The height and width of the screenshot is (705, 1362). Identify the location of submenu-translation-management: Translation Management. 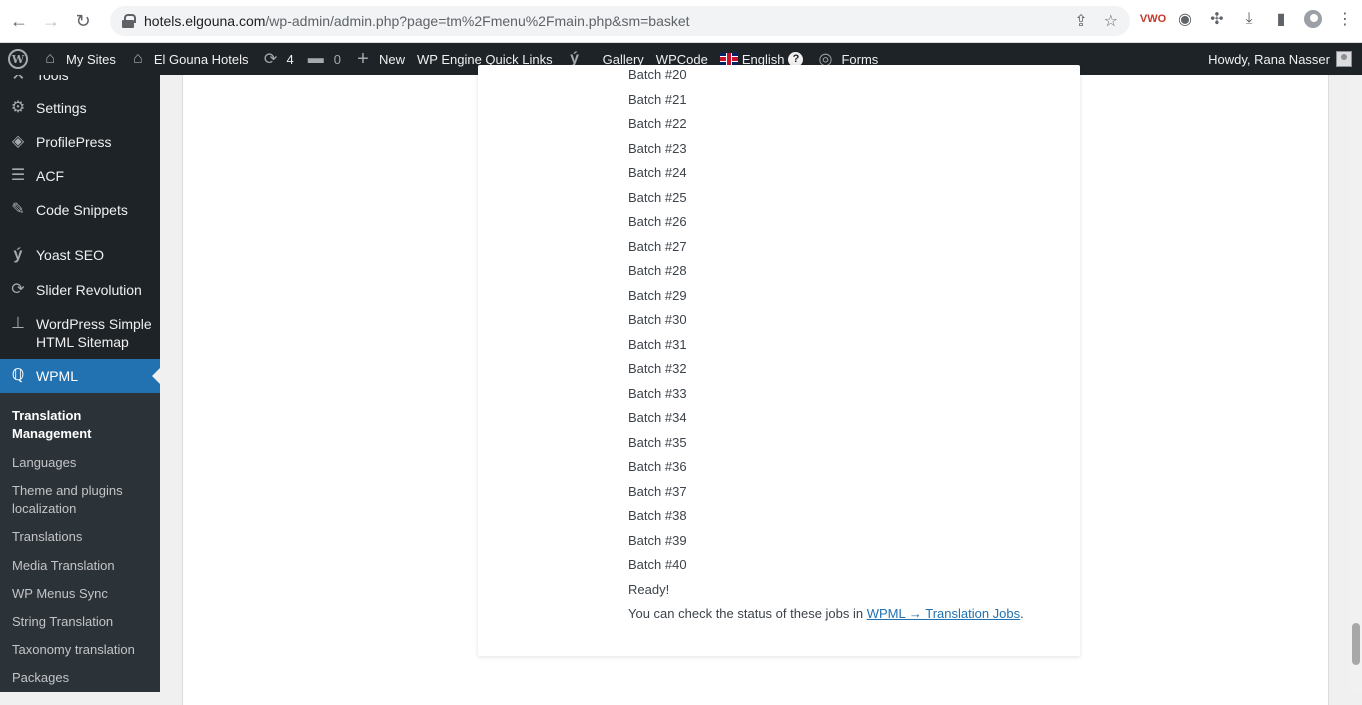
(82, 425).